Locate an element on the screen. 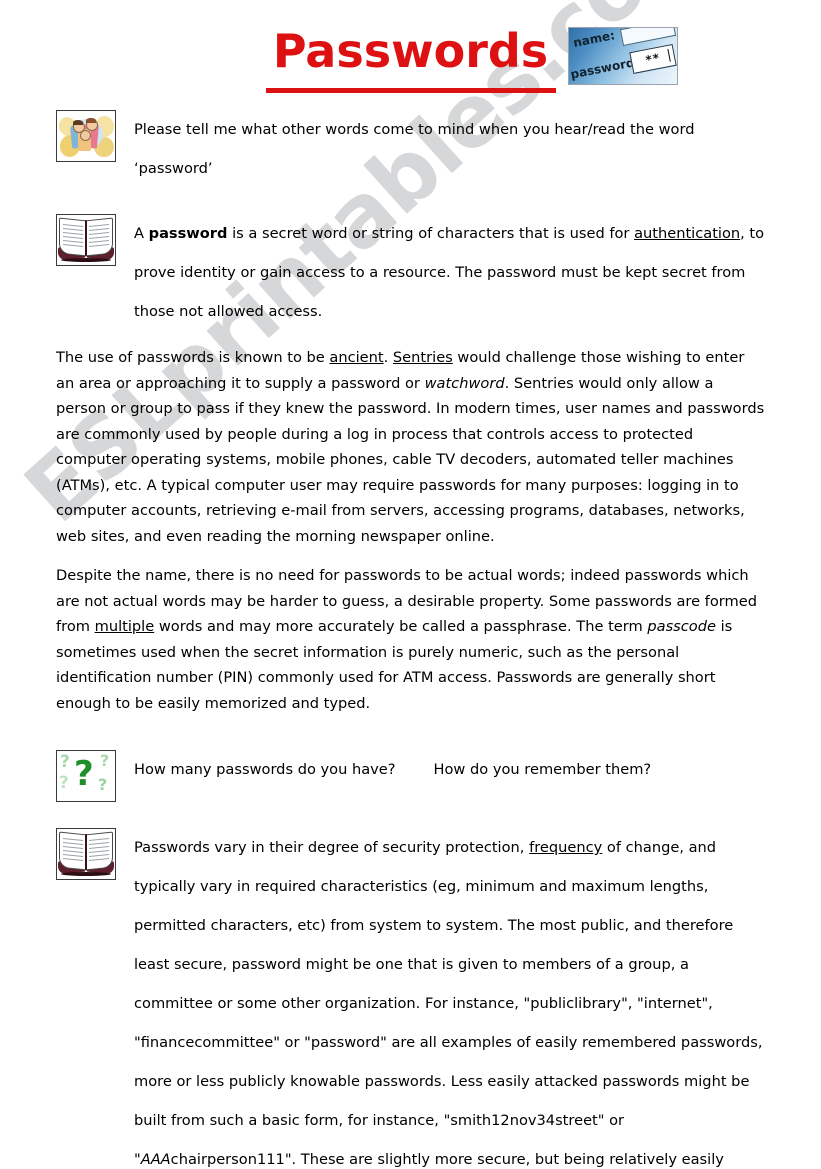  title-underline is located at coordinates (410, 90).